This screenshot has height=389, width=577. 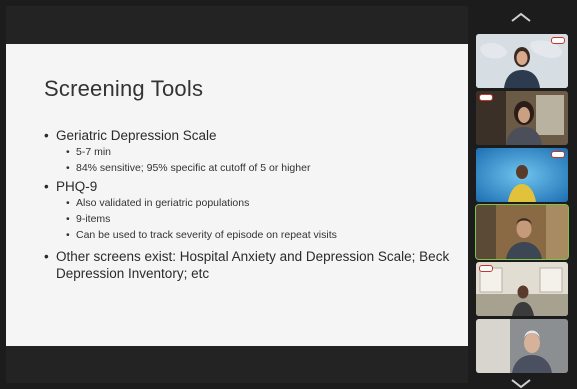 I want to click on sub-bullet-item: 9-items, so click(x=254, y=219).